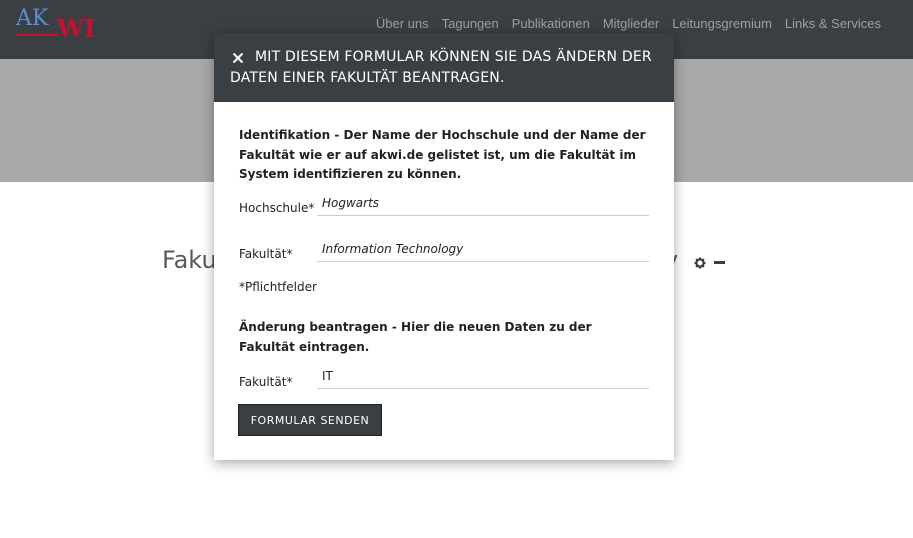  Describe the element at coordinates (56, 24) in the screenshot. I see `akwi-logo: AK WI` at that location.